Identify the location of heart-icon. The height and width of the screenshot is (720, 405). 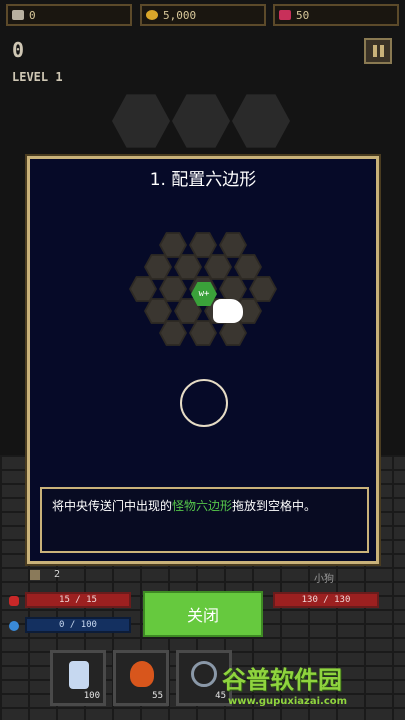
(14, 601).